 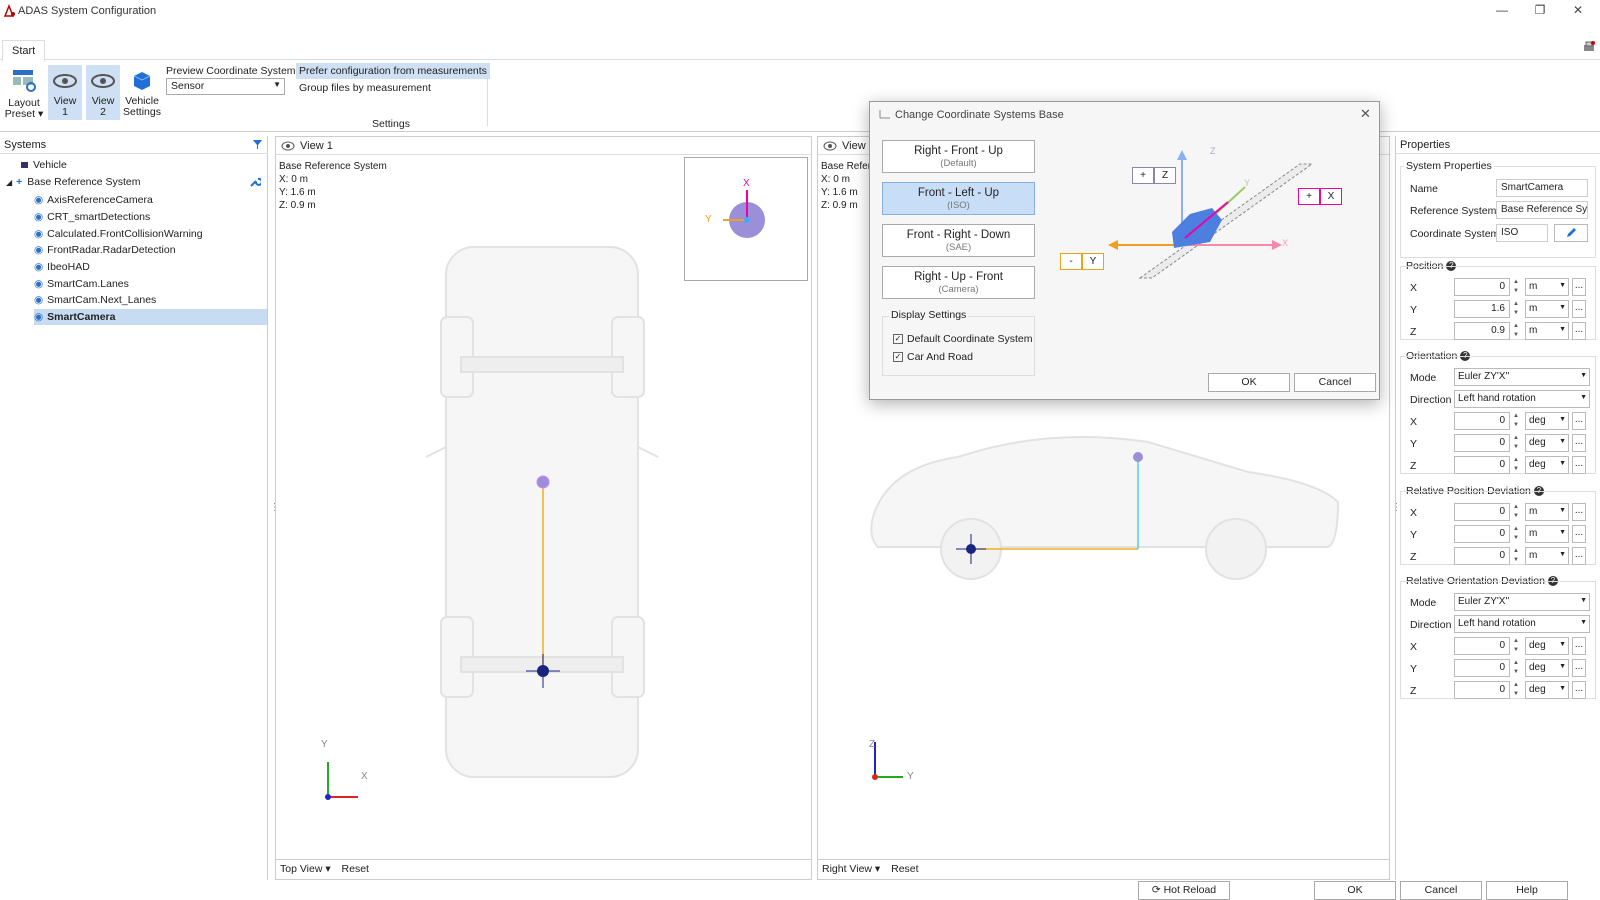 What do you see at coordinates (1516, 646) in the screenshot?
I see `rel-orientation-x-stepper: ▲ ▼` at bounding box center [1516, 646].